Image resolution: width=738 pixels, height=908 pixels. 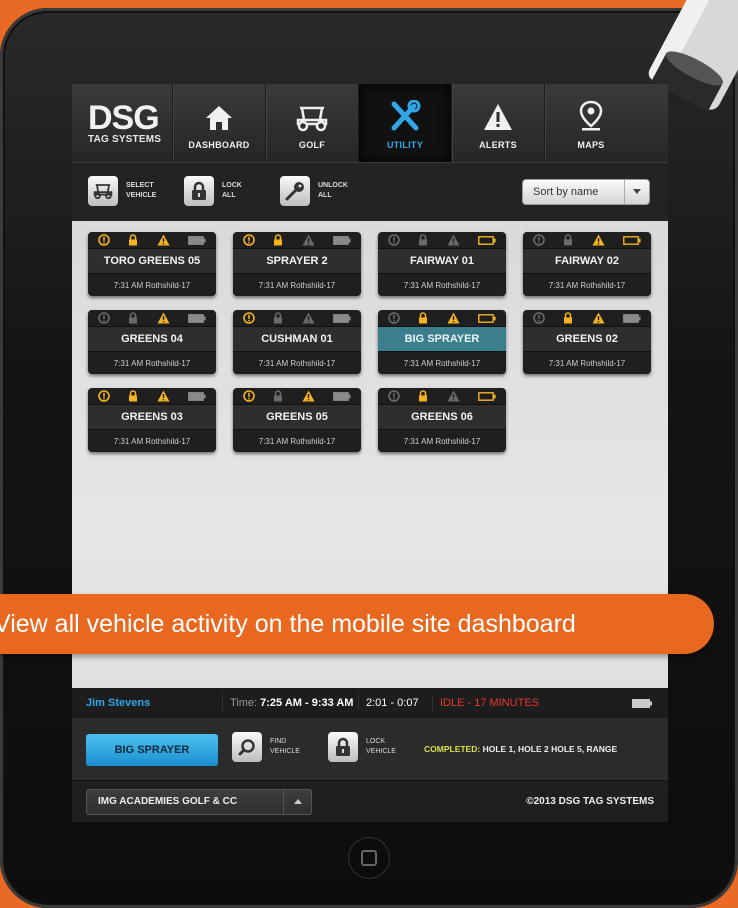 I want to click on vehicle-card: GREENS 04 7:31 AM Rothshild-17, so click(x=152, y=342).